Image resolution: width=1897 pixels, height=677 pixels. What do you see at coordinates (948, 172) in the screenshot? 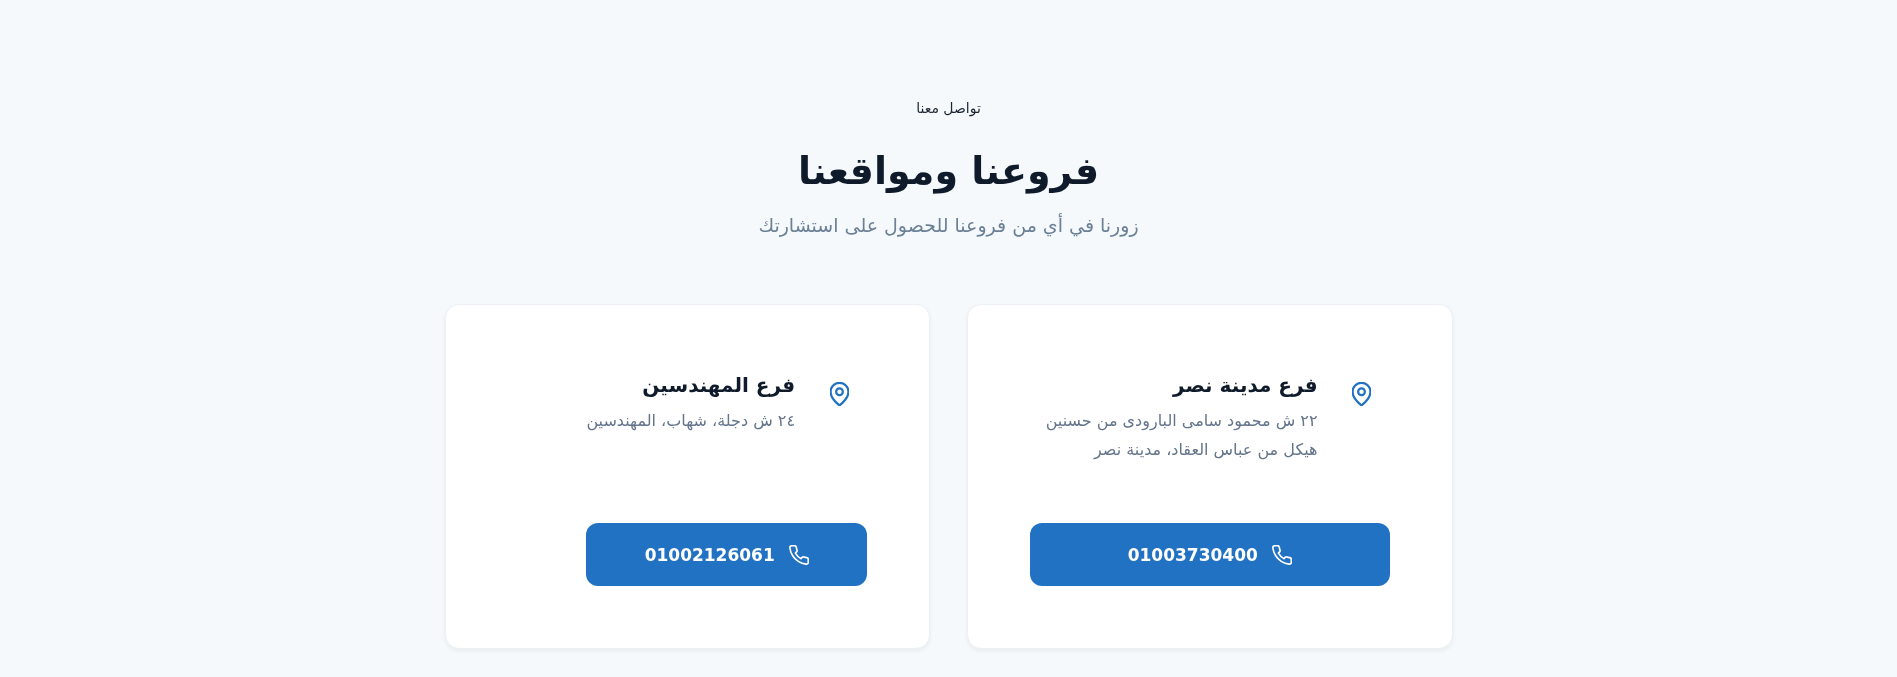
I see `section-title: فروعنا ومواقعنا` at bounding box center [948, 172].